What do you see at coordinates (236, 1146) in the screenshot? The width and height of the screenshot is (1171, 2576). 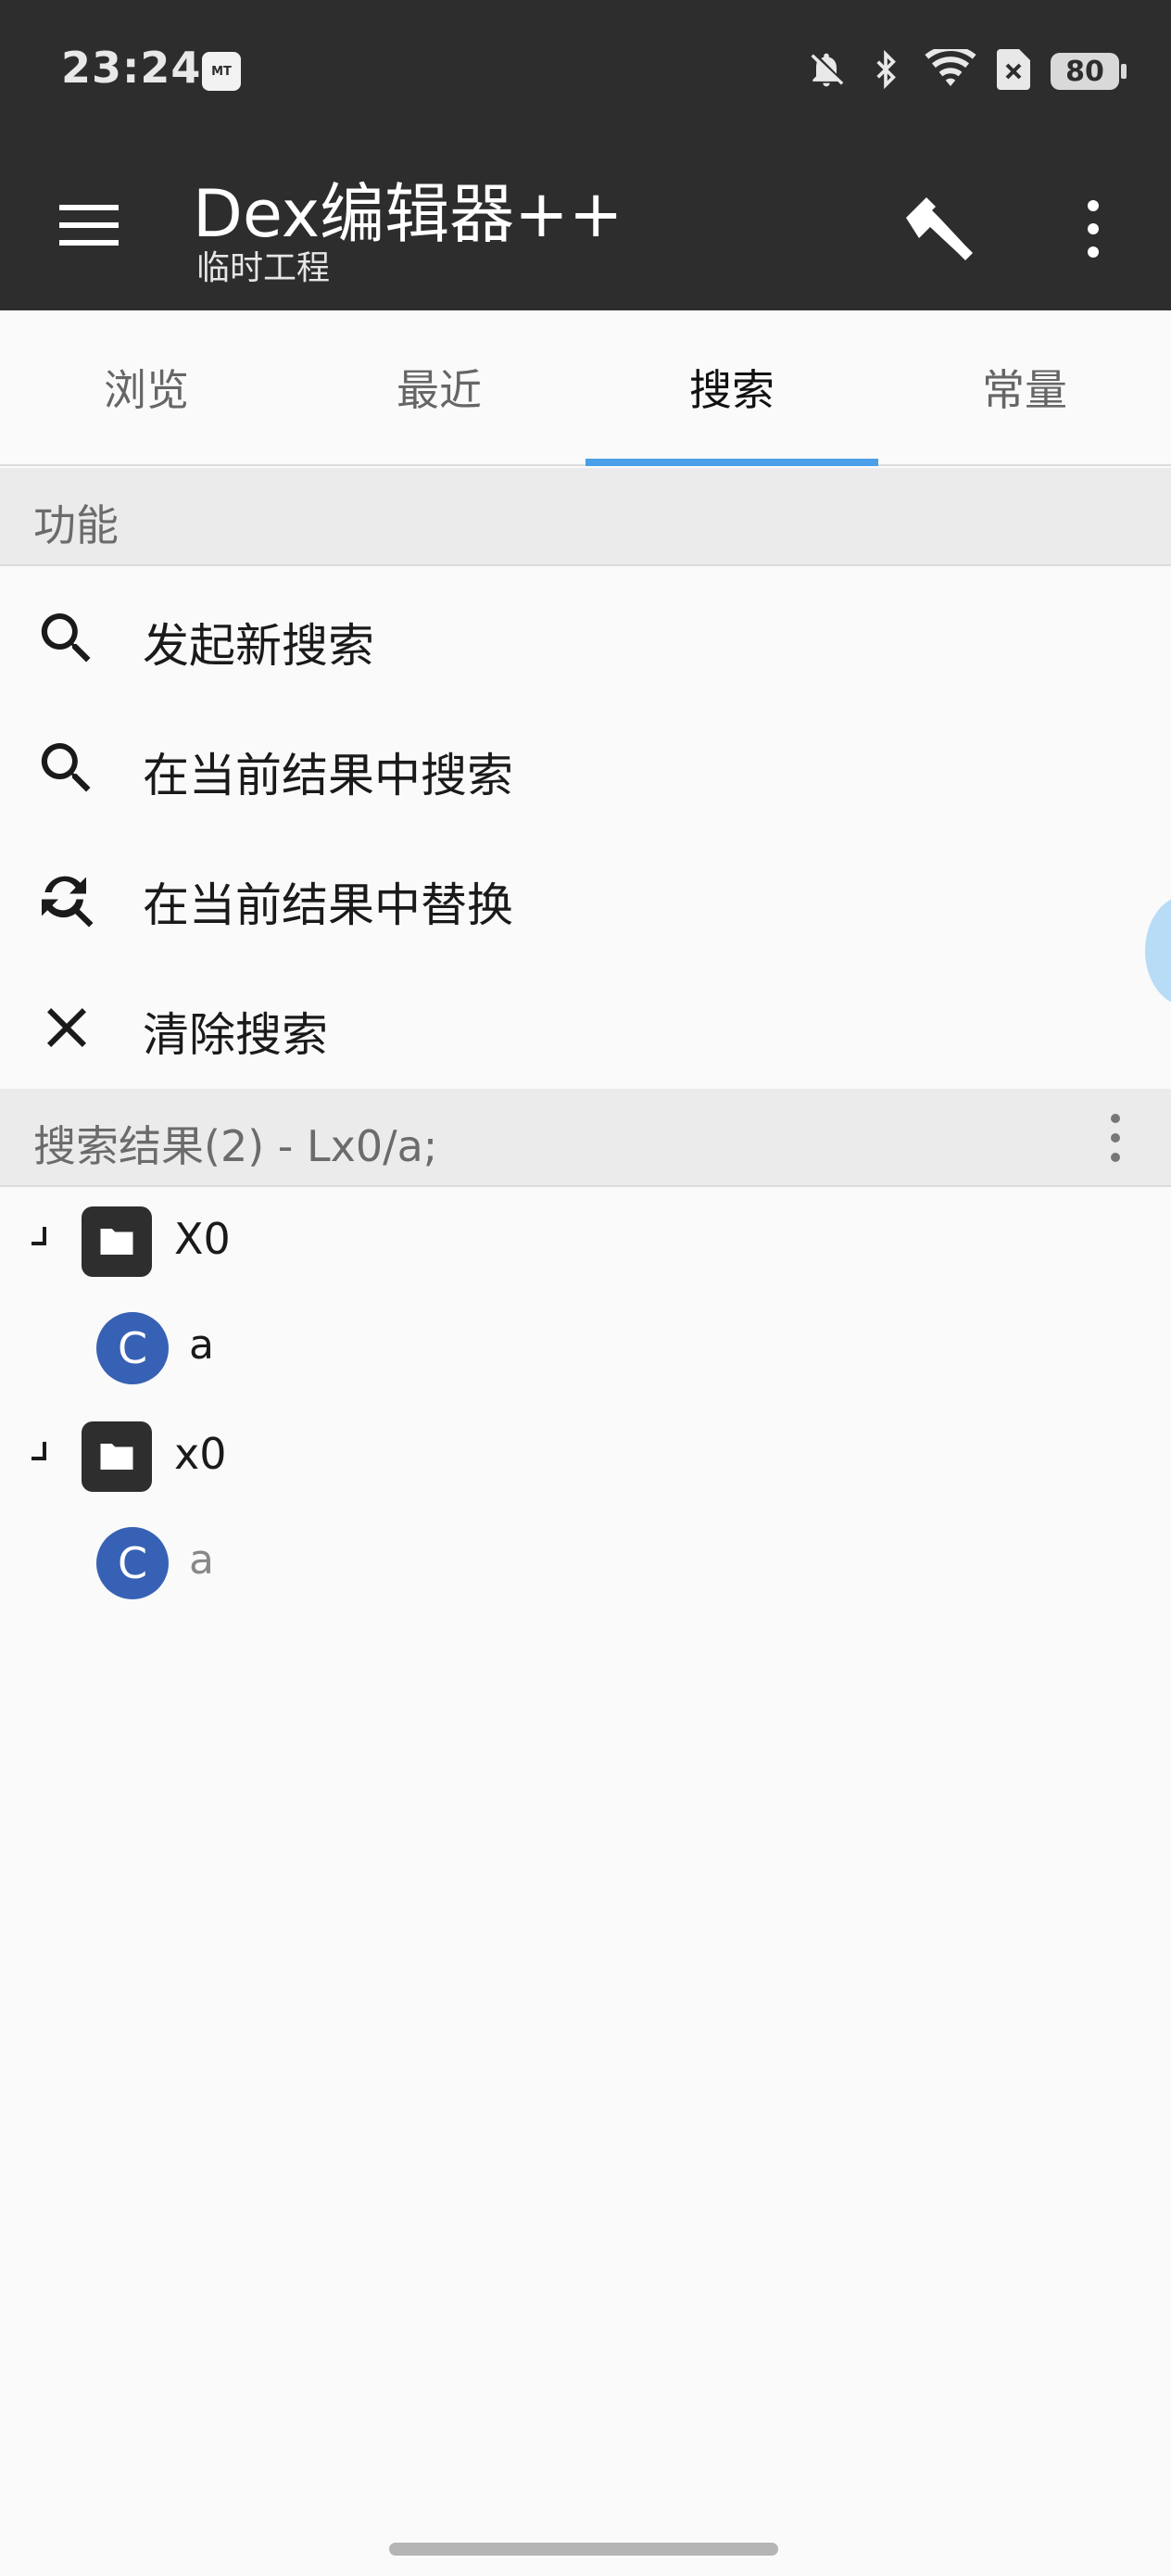 I see `results-header-label: 搜索结果(2) - Lx0/a;` at bounding box center [236, 1146].